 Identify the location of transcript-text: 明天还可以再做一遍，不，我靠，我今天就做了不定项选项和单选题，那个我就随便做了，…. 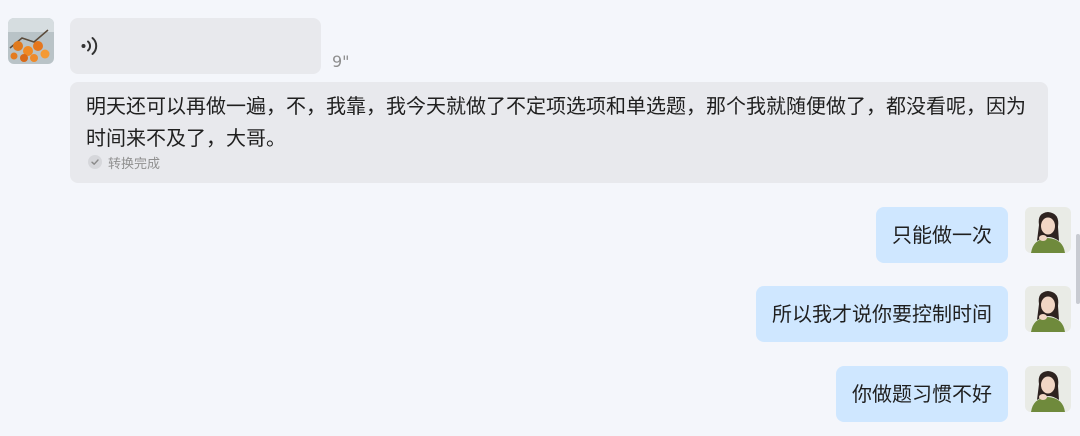
(556, 122).